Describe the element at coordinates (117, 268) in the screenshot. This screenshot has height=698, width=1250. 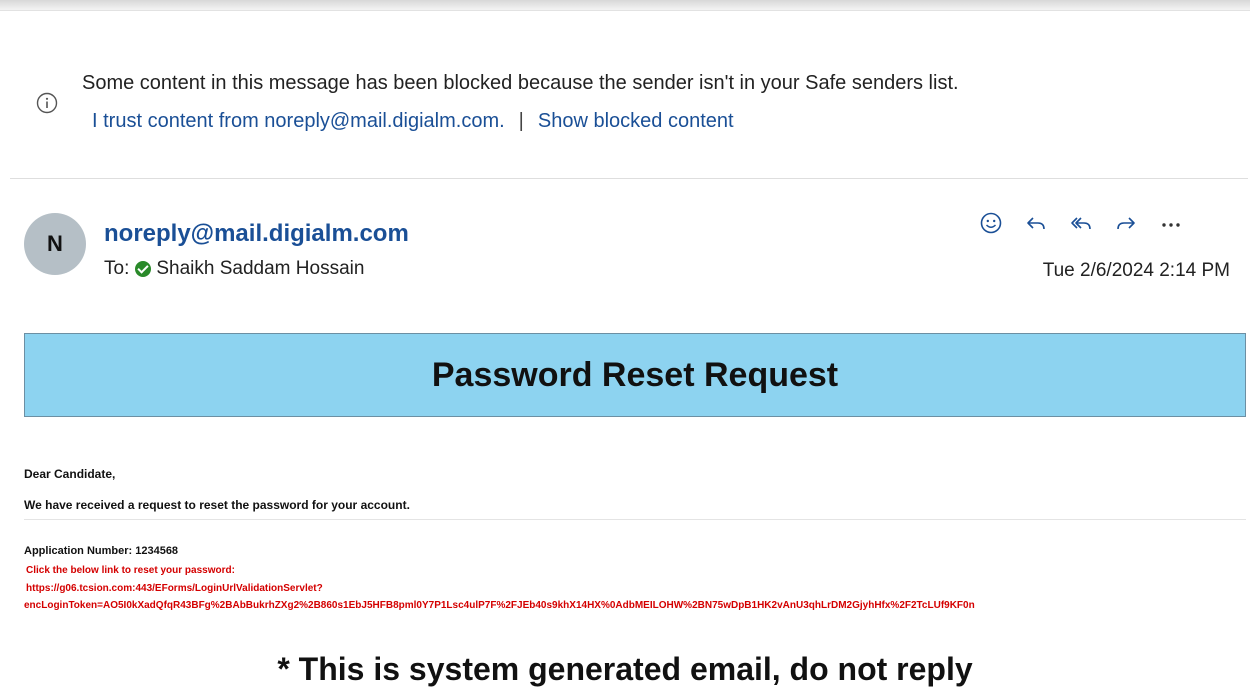
I see `to-label: To:` at that location.